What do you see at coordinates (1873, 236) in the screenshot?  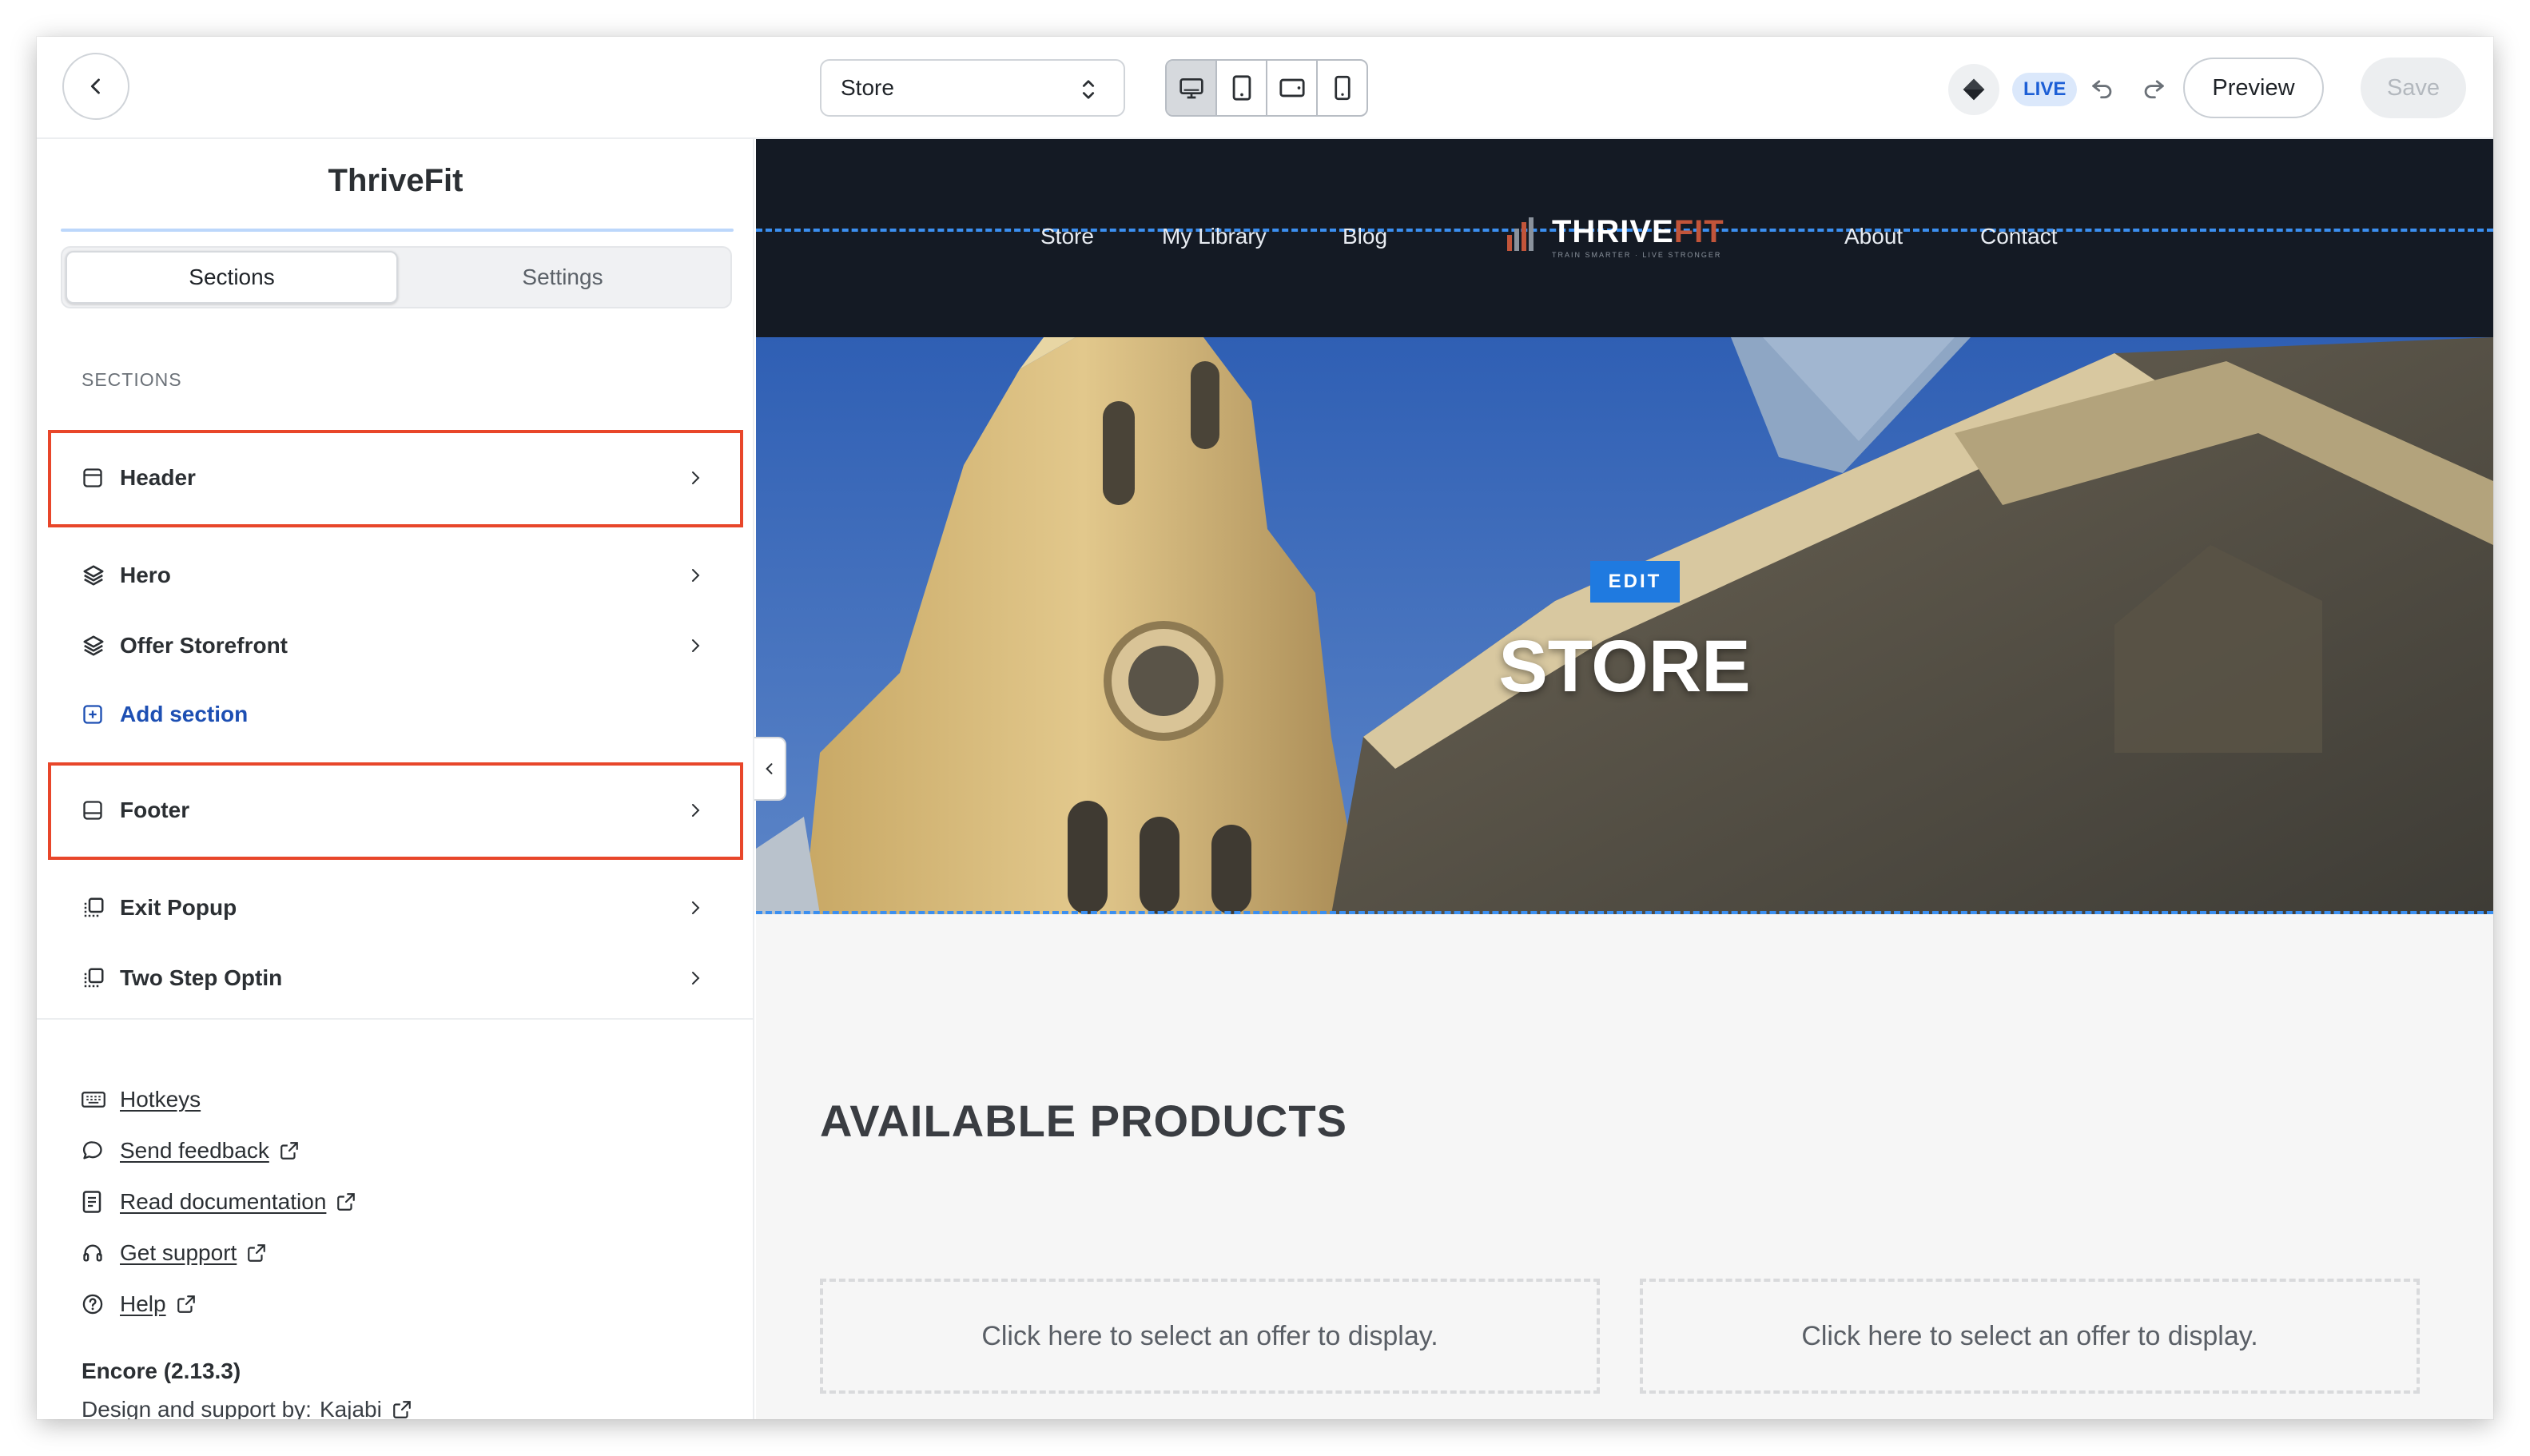 I see `nav-link-about: About` at bounding box center [1873, 236].